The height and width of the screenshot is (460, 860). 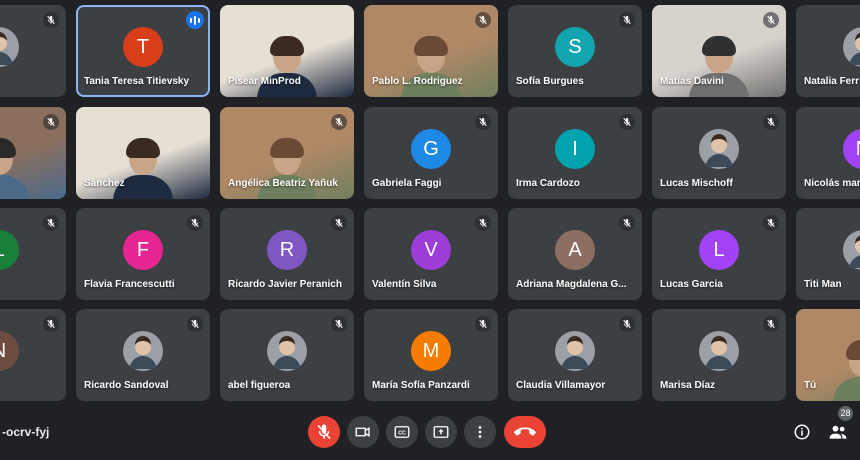 I want to click on participant-tile: Ricardo Sandoval, so click(x=143, y=355).